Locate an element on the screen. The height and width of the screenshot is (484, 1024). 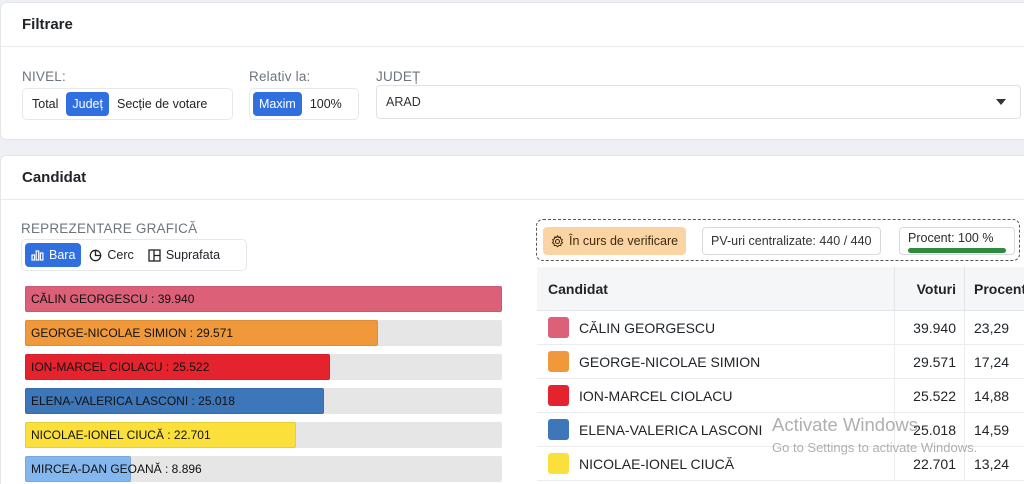
candidate-title: Candidat is located at coordinates (512, 178).